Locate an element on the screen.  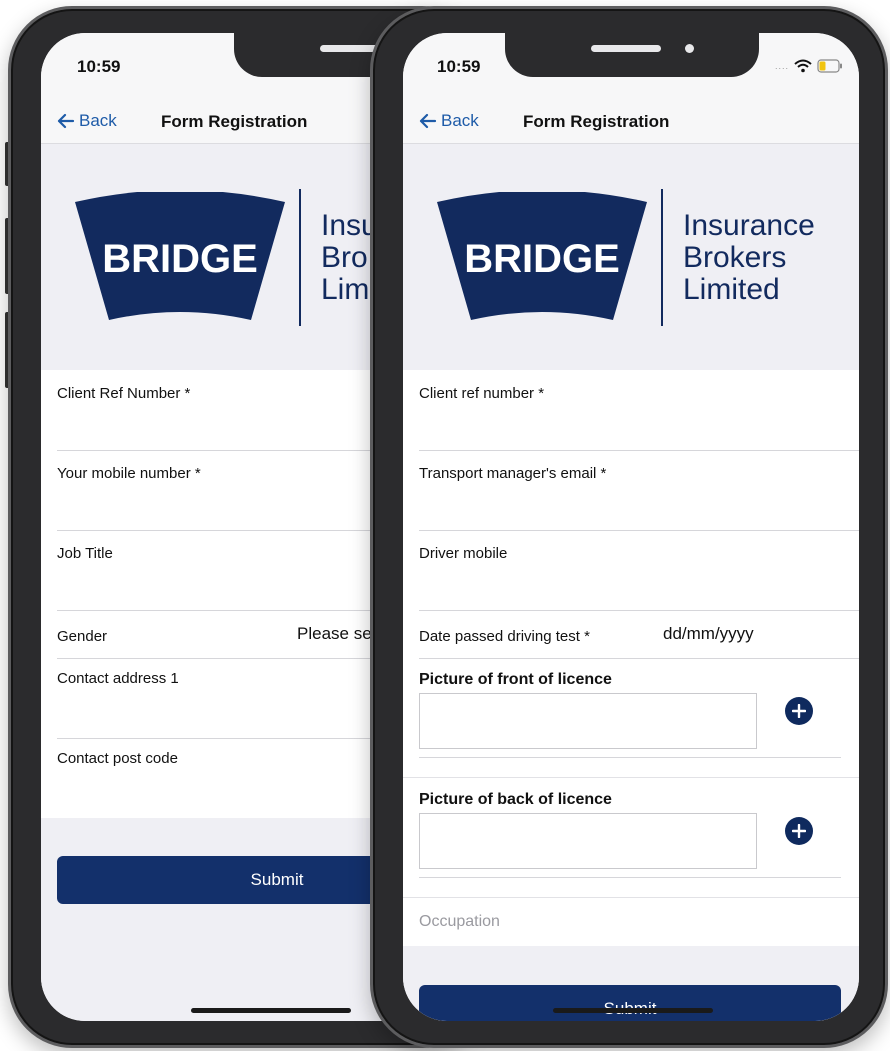
logo-line-1: Insurance is located at coordinates (749, 225).